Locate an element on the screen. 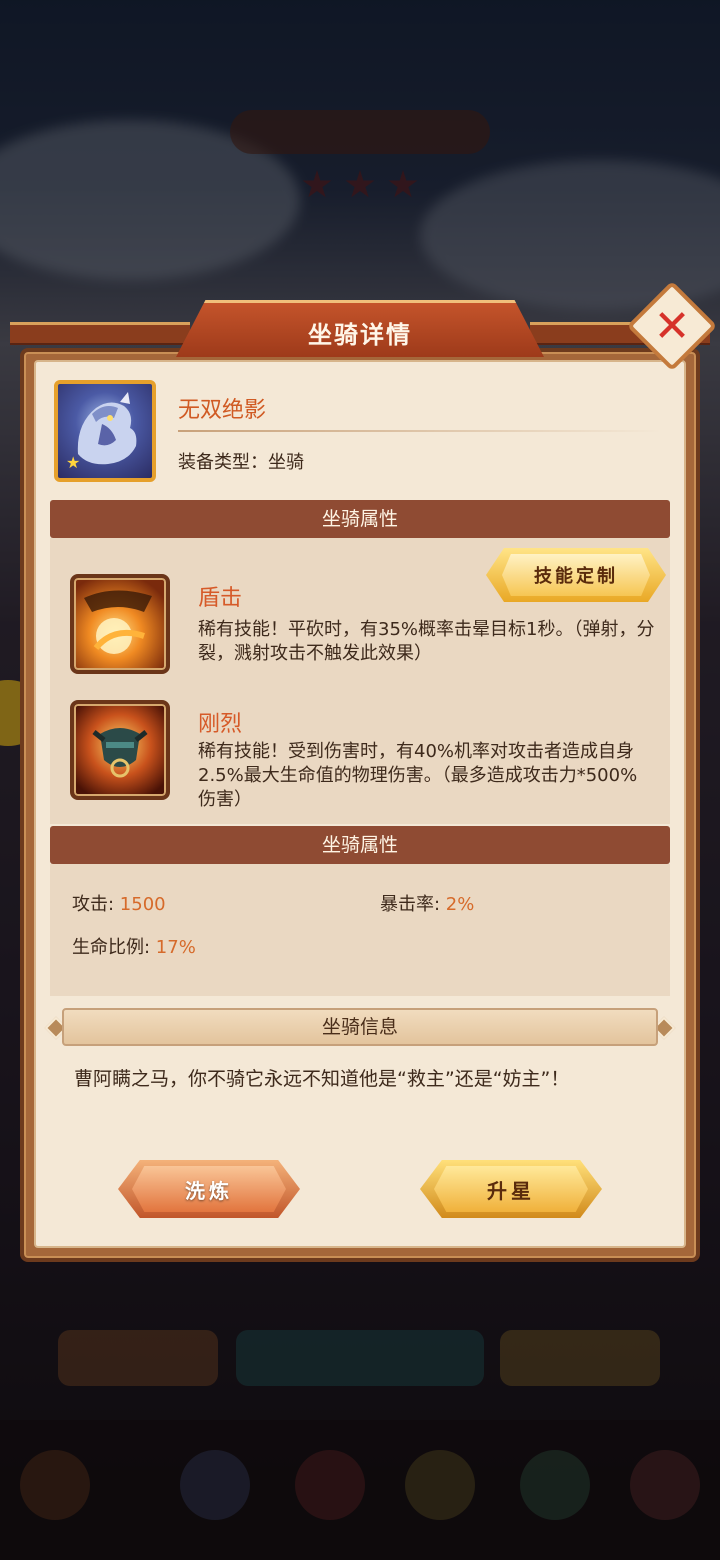  stat-hp-ratio: 生命比例: 17% is located at coordinates (134, 946).